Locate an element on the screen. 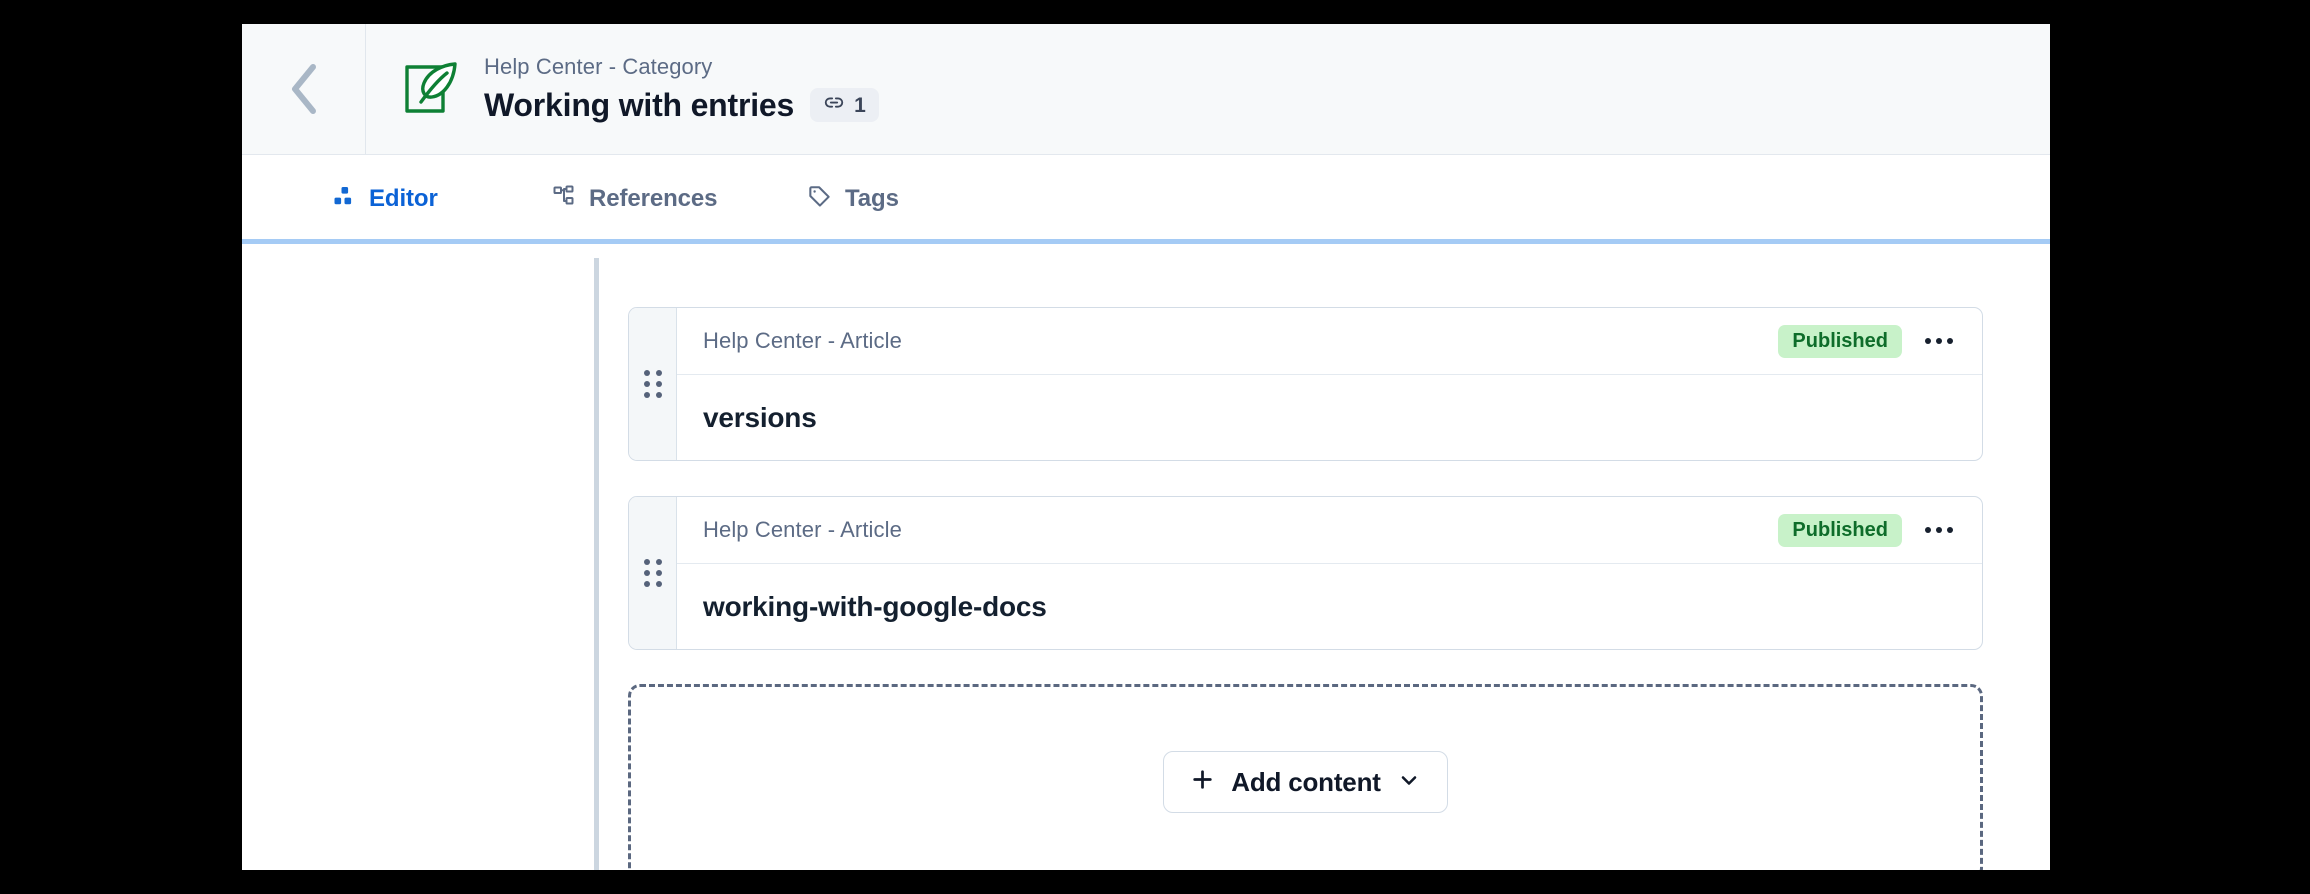 The image size is (2310, 894). add-content-label: Add content is located at coordinates (1306, 781).